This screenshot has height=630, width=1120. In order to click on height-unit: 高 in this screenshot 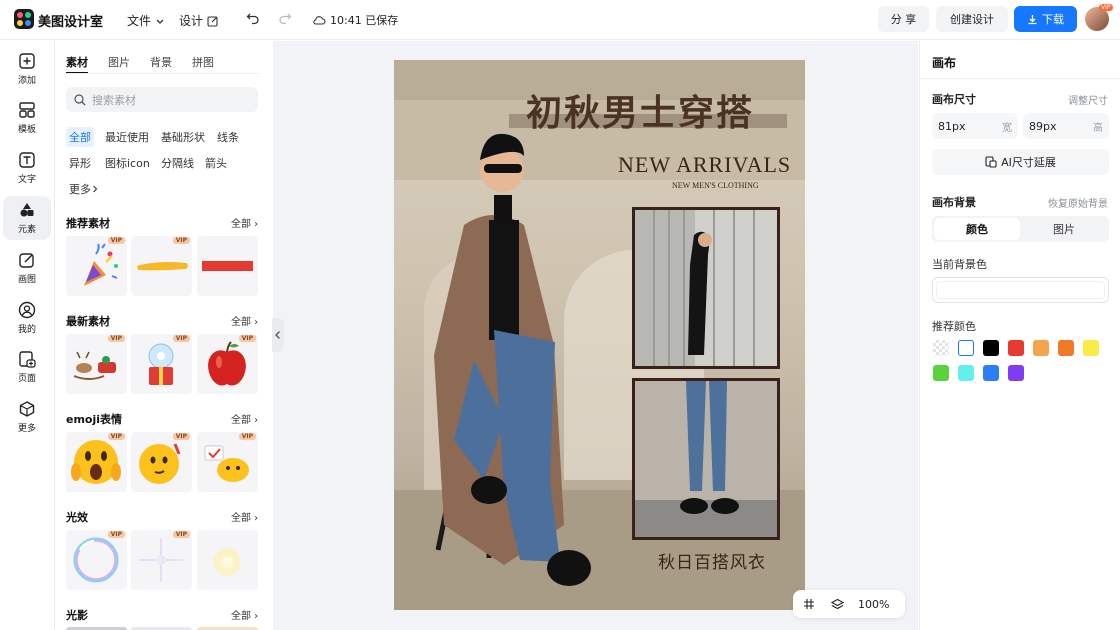, I will do `click(1098, 128)`.